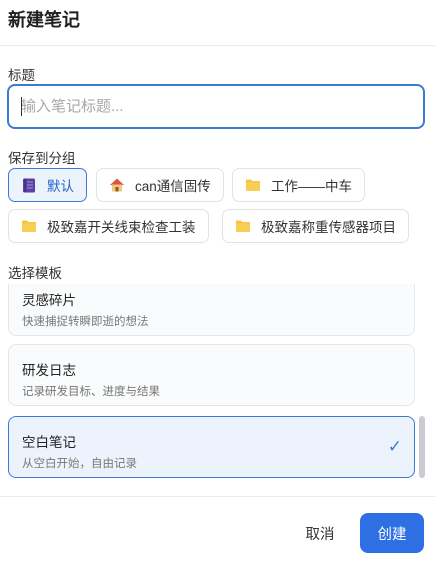 This screenshot has width=435, height=564. I want to click on group-option-work: 工作——中车, so click(298, 185).